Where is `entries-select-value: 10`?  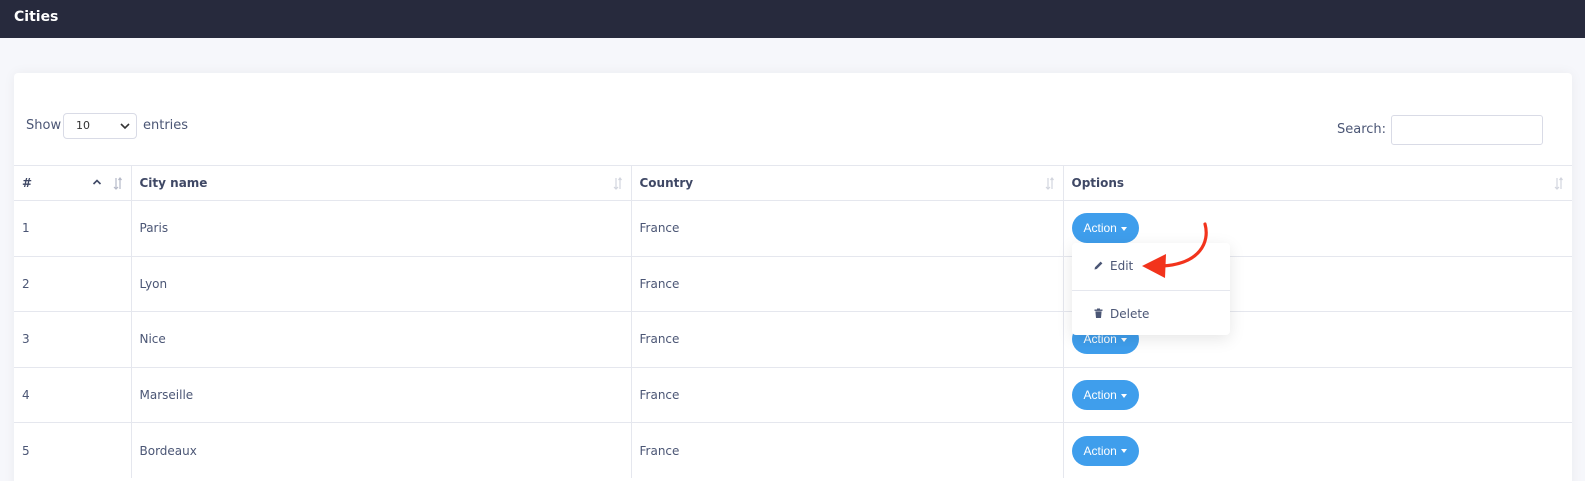
entries-select-value: 10 is located at coordinates (83, 125).